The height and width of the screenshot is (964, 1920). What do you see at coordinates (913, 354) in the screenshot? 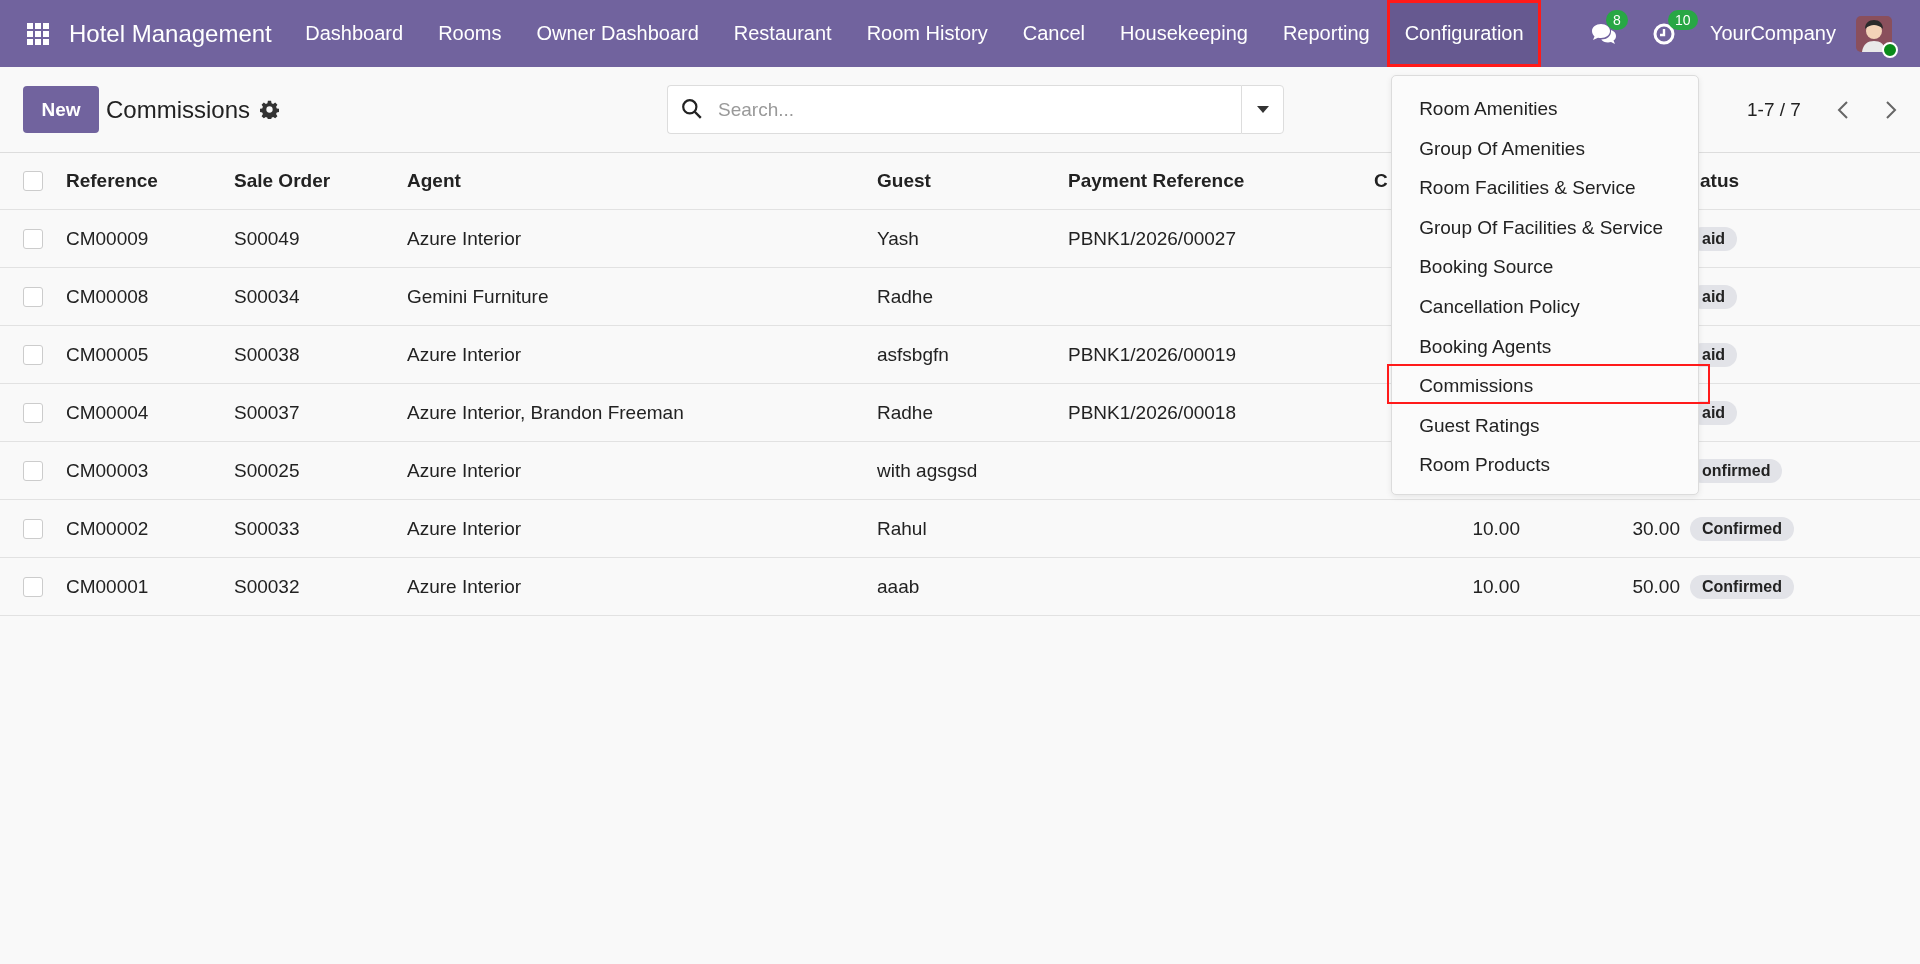
I see `table-cell: asfsbgfn` at bounding box center [913, 354].